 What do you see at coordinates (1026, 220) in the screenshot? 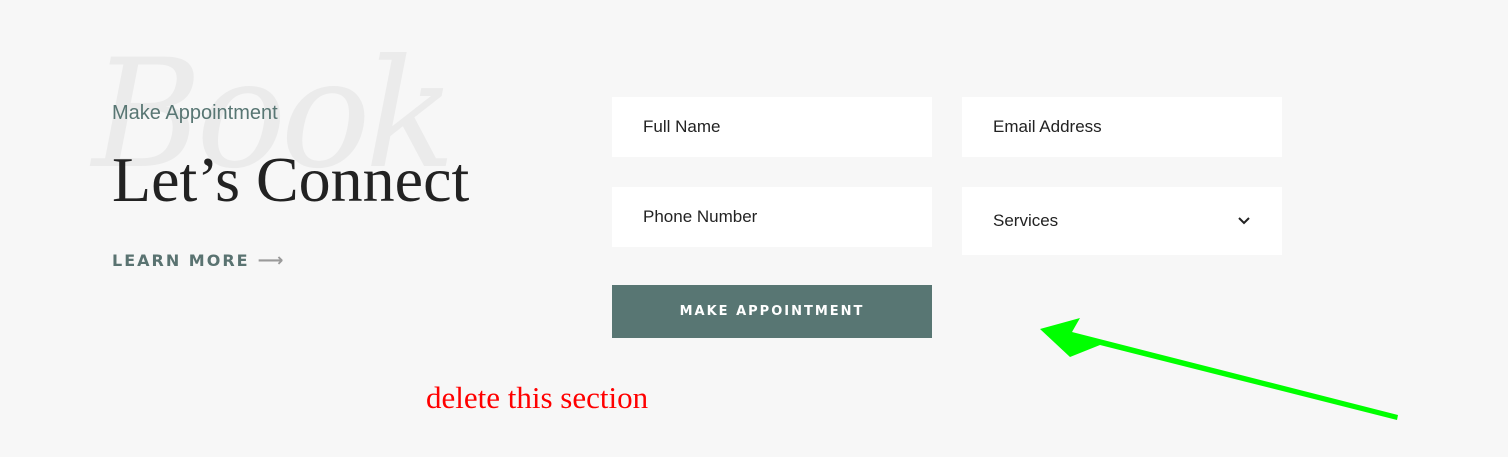
I see `services-selected-value: Services` at bounding box center [1026, 220].